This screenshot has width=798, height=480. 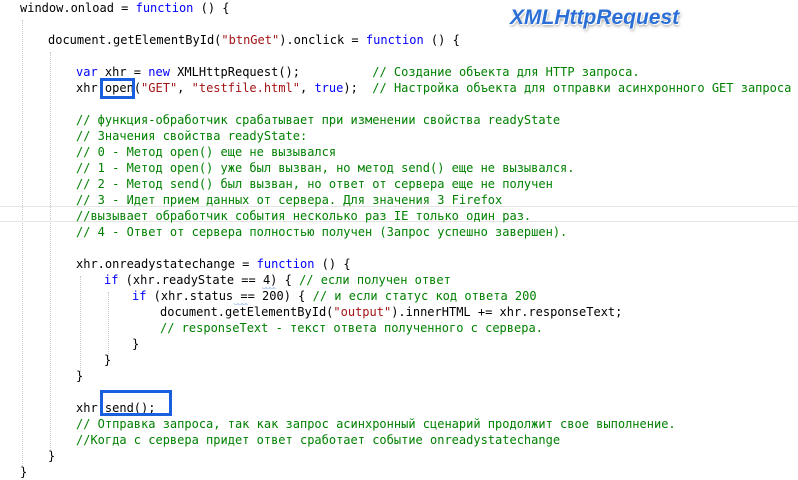 What do you see at coordinates (136, 403) in the screenshot?
I see `send-highlight-box` at bounding box center [136, 403].